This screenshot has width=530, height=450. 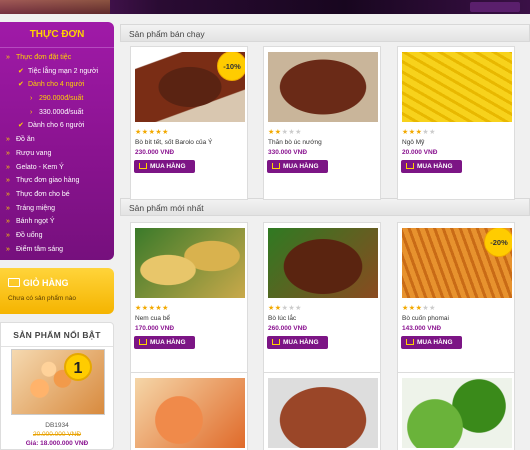 What do you see at coordinates (167, 34) in the screenshot?
I see `section-title: Sản phẩm bán chạy` at bounding box center [167, 34].